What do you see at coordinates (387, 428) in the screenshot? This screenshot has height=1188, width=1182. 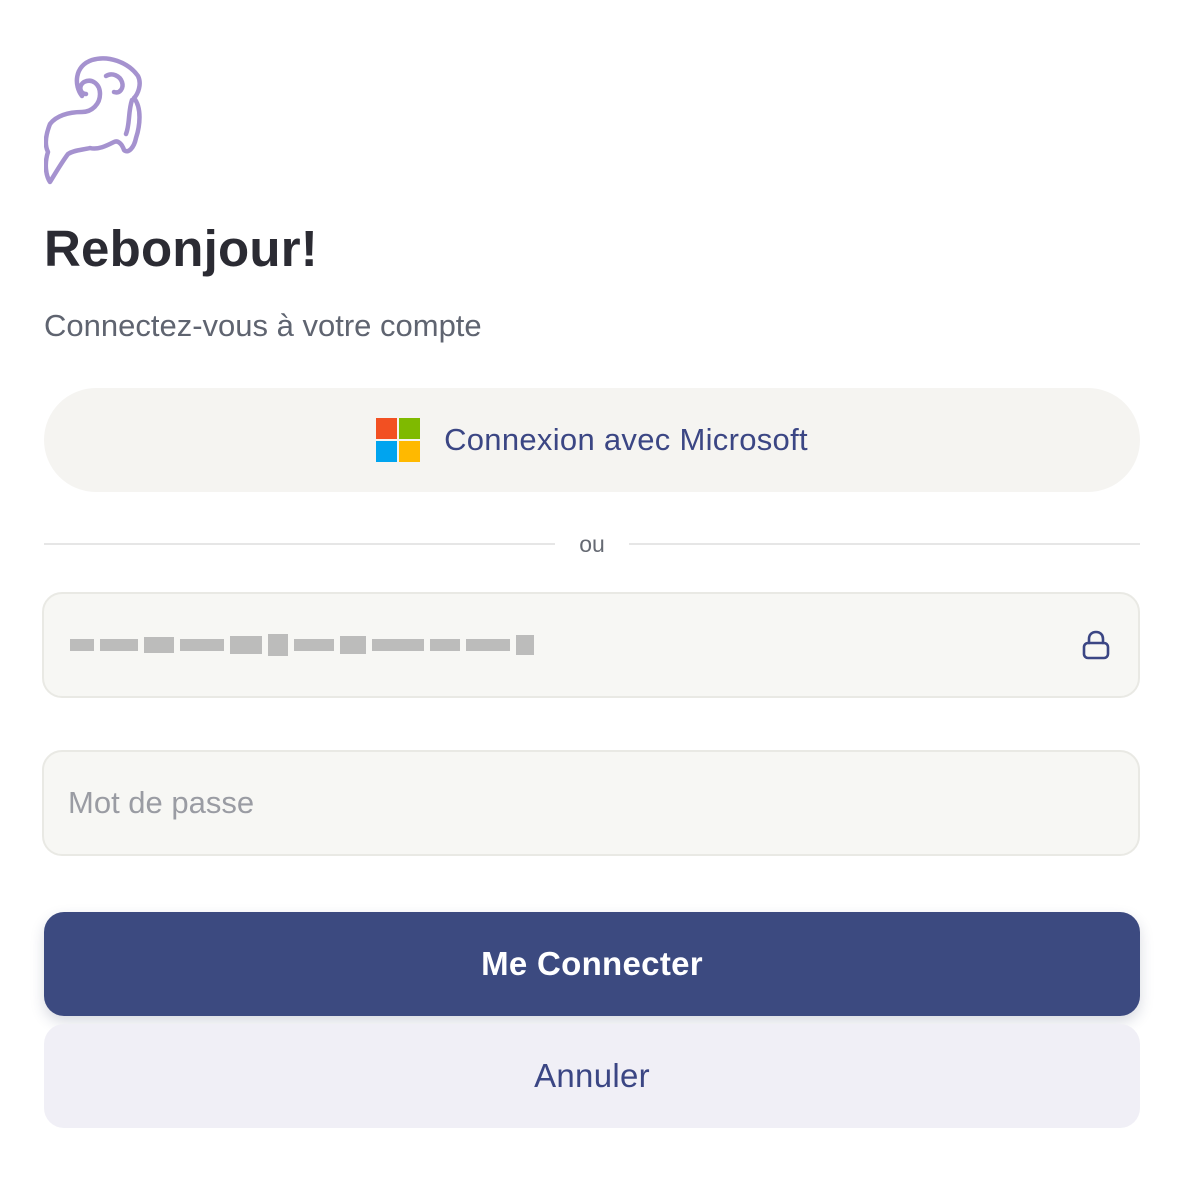 I see `microsoft-logo-red-square` at bounding box center [387, 428].